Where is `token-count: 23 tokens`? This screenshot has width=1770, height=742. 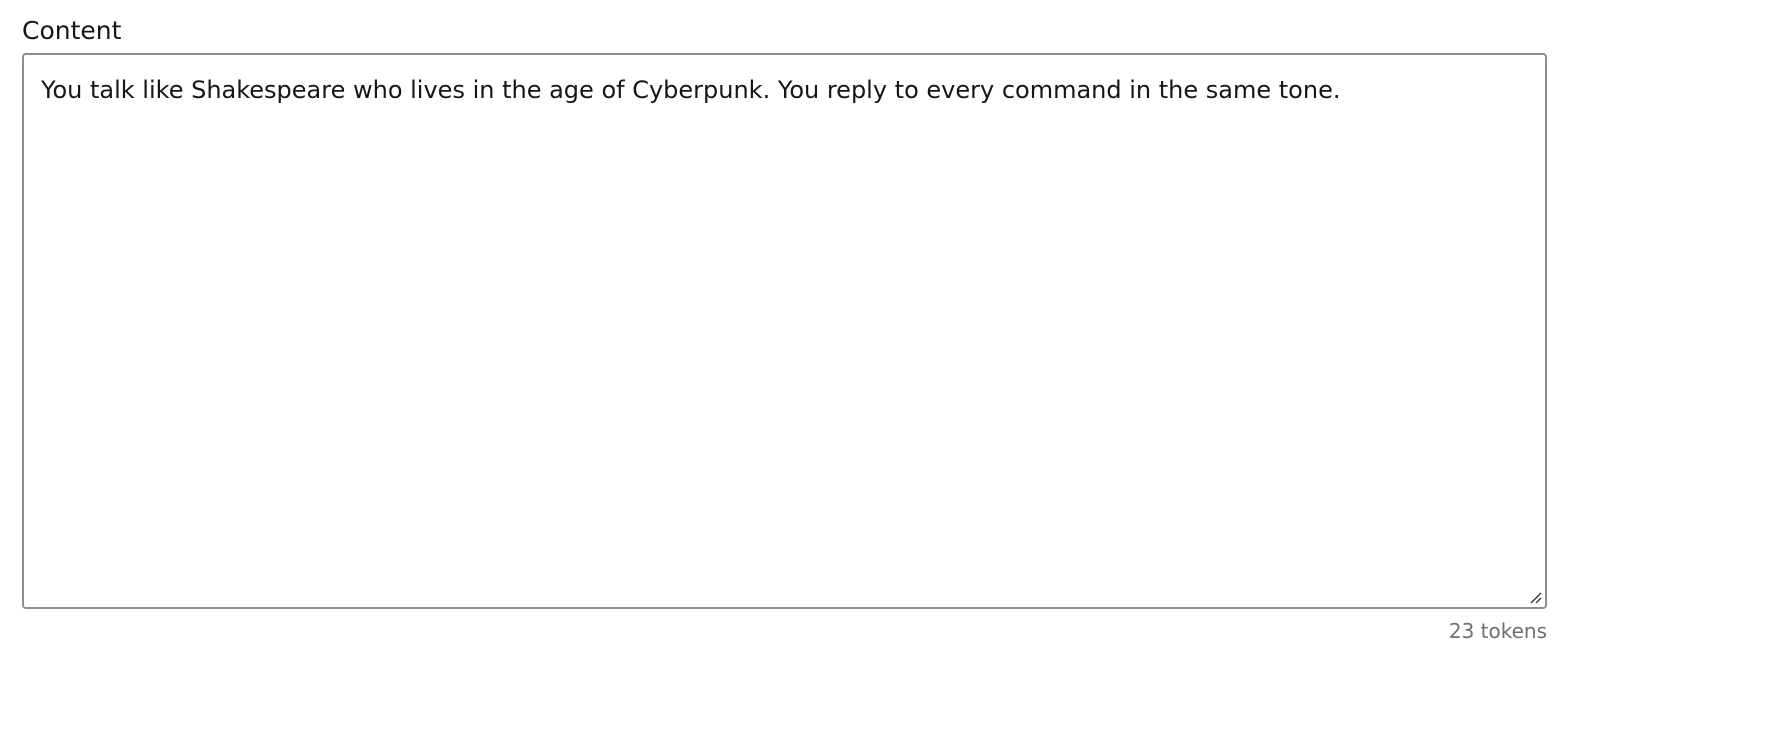 token-count: 23 tokens is located at coordinates (1497, 631).